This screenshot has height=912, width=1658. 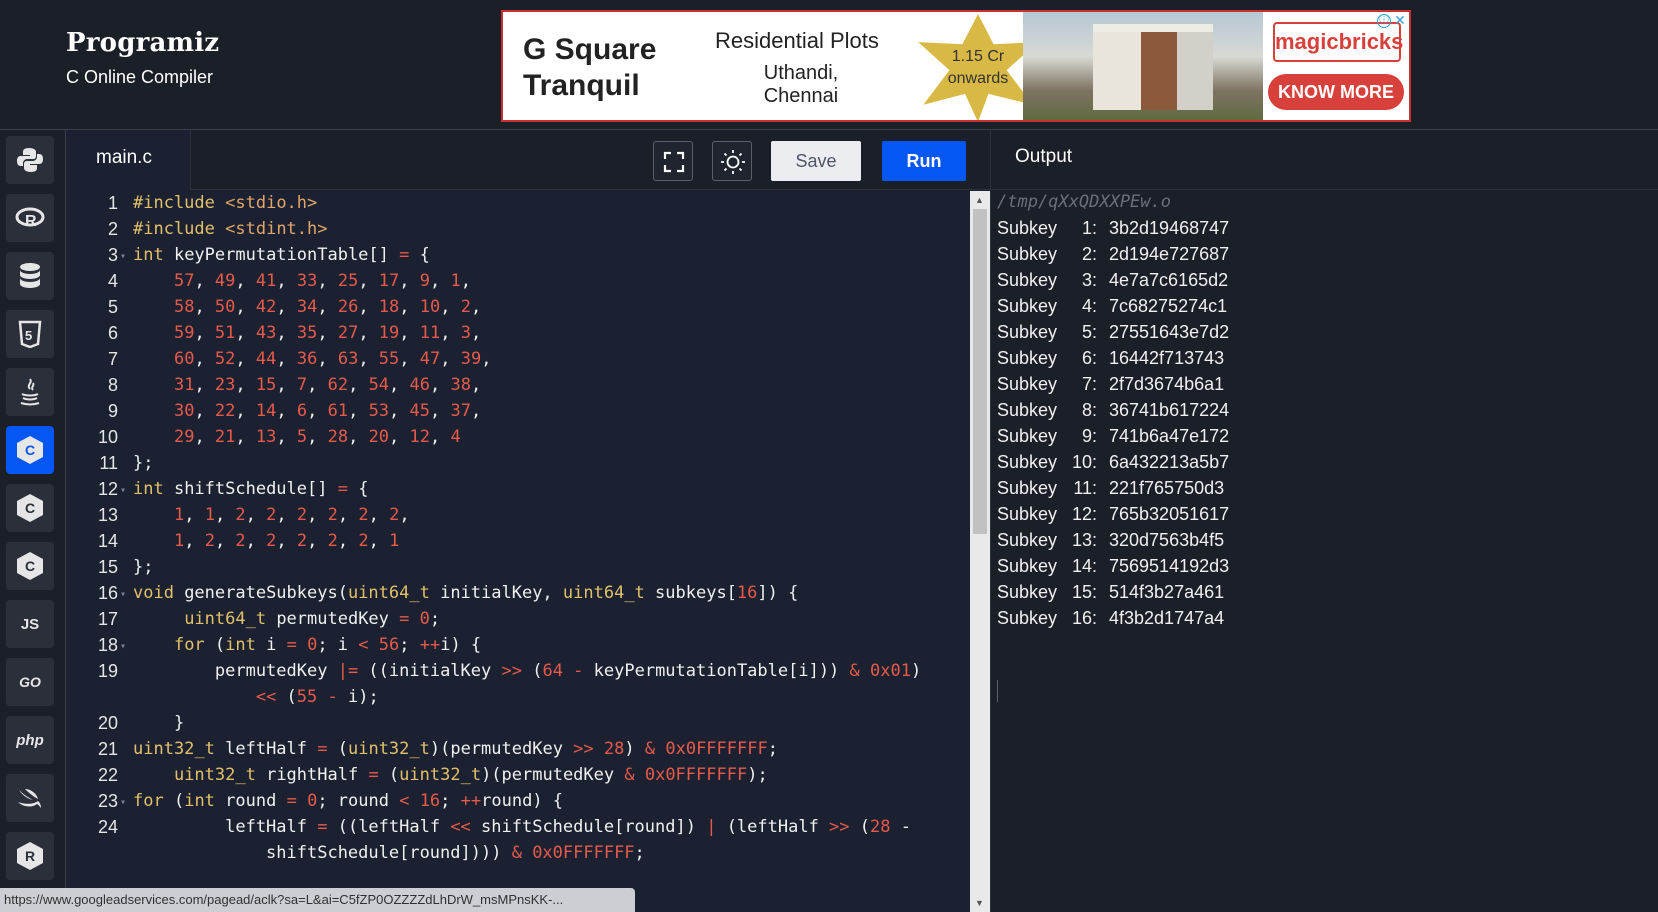 What do you see at coordinates (142, 43) in the screenshot?
I see `programiz-logo: Programiz` at bounding box center [142, 43].